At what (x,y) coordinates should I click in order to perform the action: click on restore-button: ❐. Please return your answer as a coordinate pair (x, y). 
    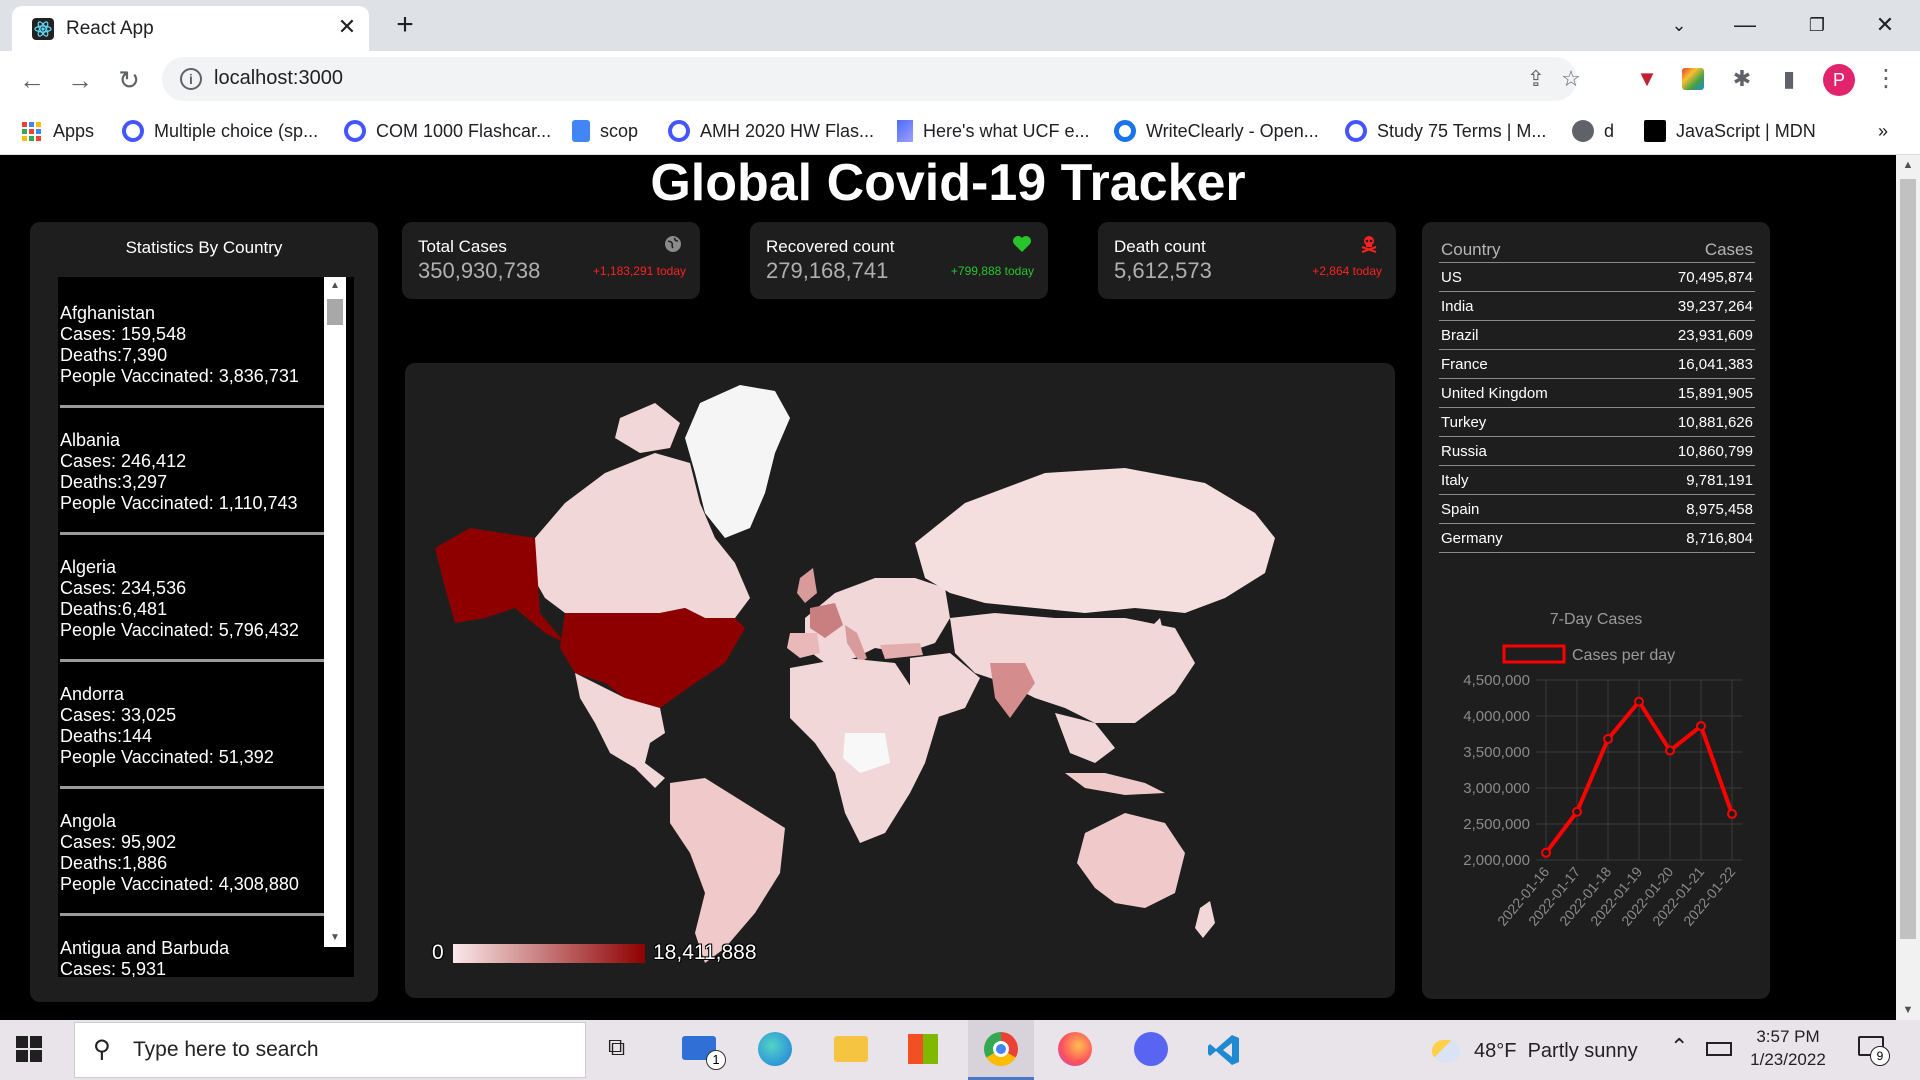
    Looking at the image, I should click on (1817, 25).